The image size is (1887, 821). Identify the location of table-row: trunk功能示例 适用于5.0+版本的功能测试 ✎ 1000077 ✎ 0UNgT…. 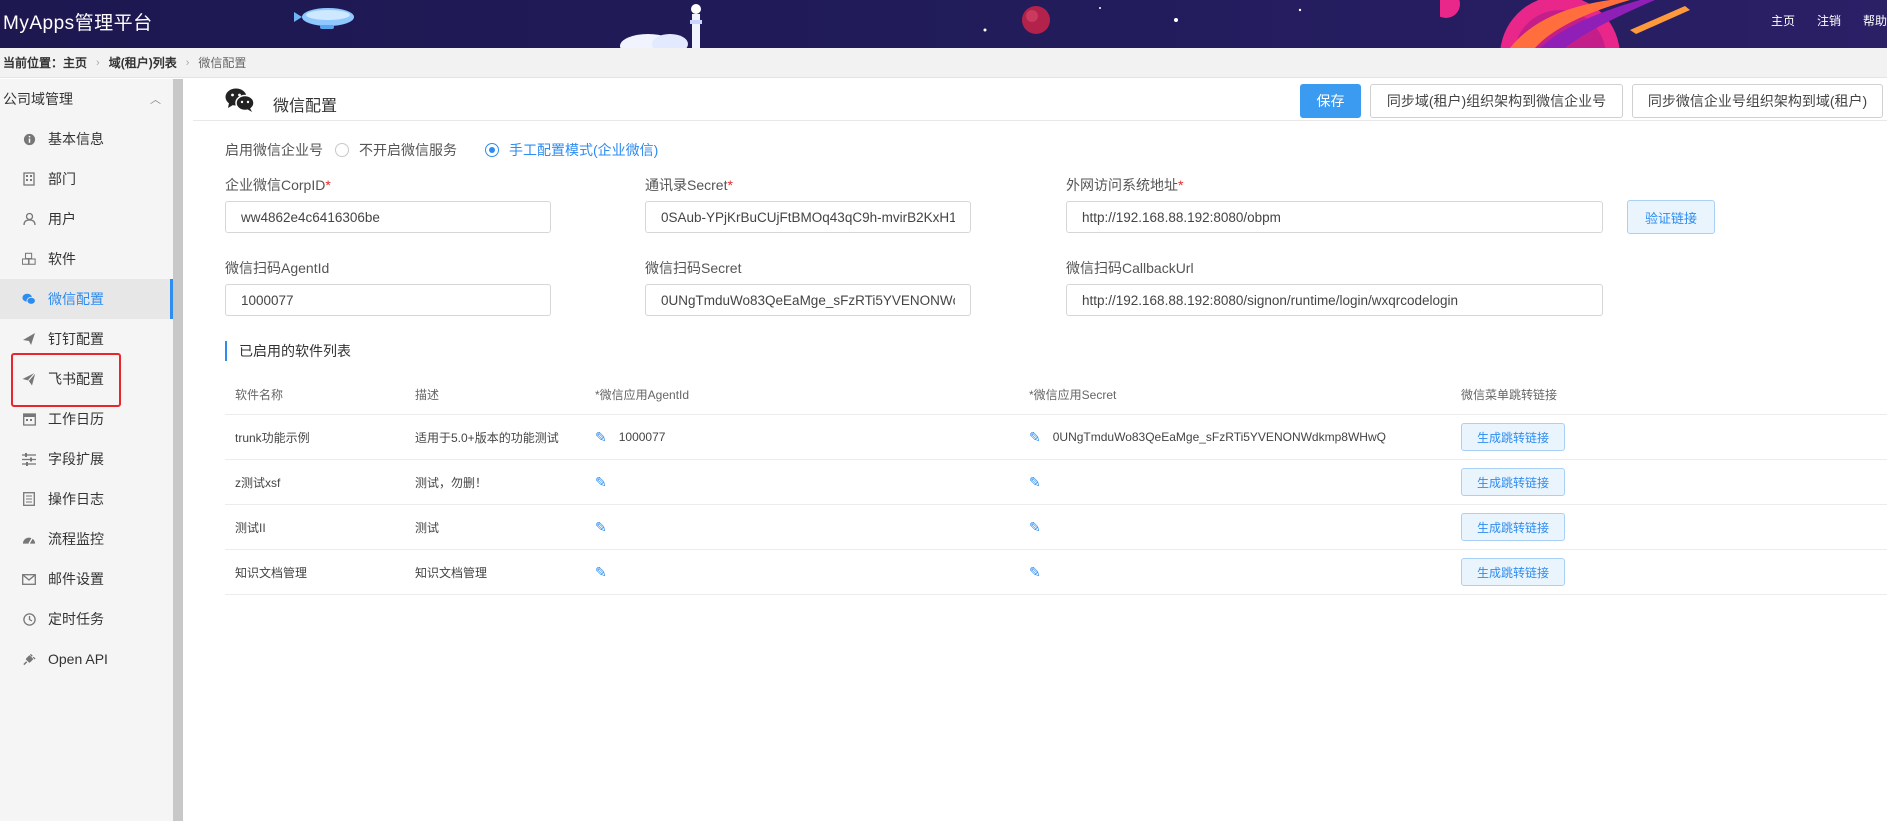
(1056, 437).